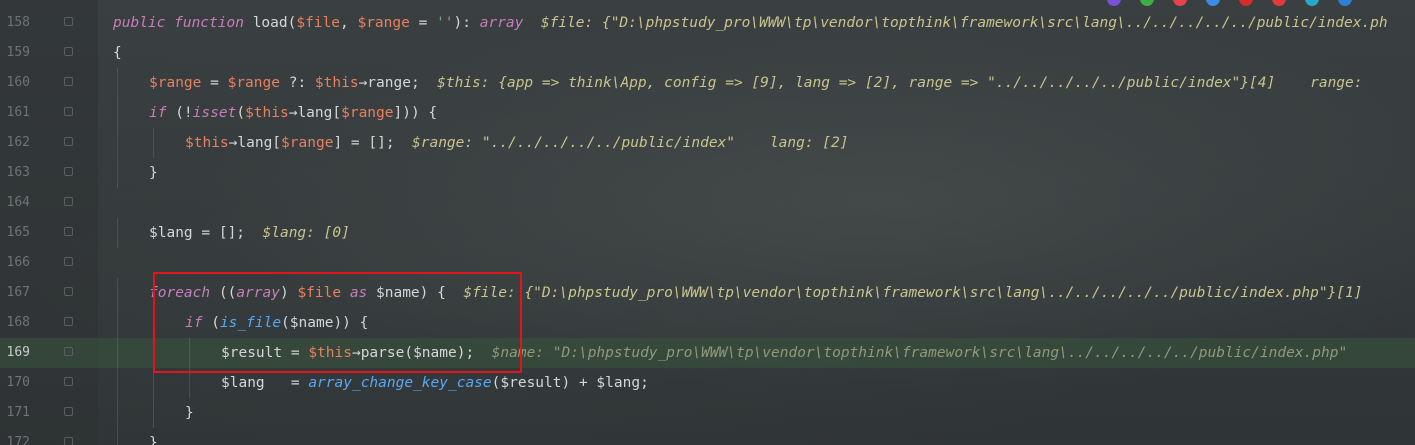 The width and height of the screenshot is (1415, 445). Describe the element at coordinates (707, 413) in the screenshot. I see `code-line: 171}` at that location.